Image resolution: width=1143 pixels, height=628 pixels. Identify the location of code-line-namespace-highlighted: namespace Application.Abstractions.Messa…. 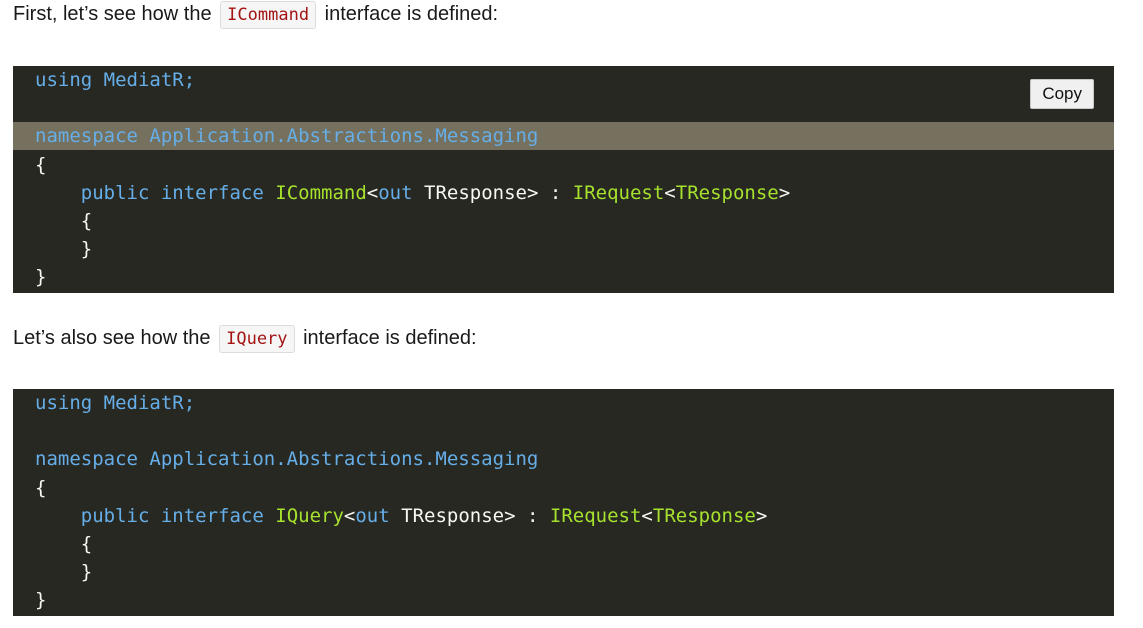
(563, 136).